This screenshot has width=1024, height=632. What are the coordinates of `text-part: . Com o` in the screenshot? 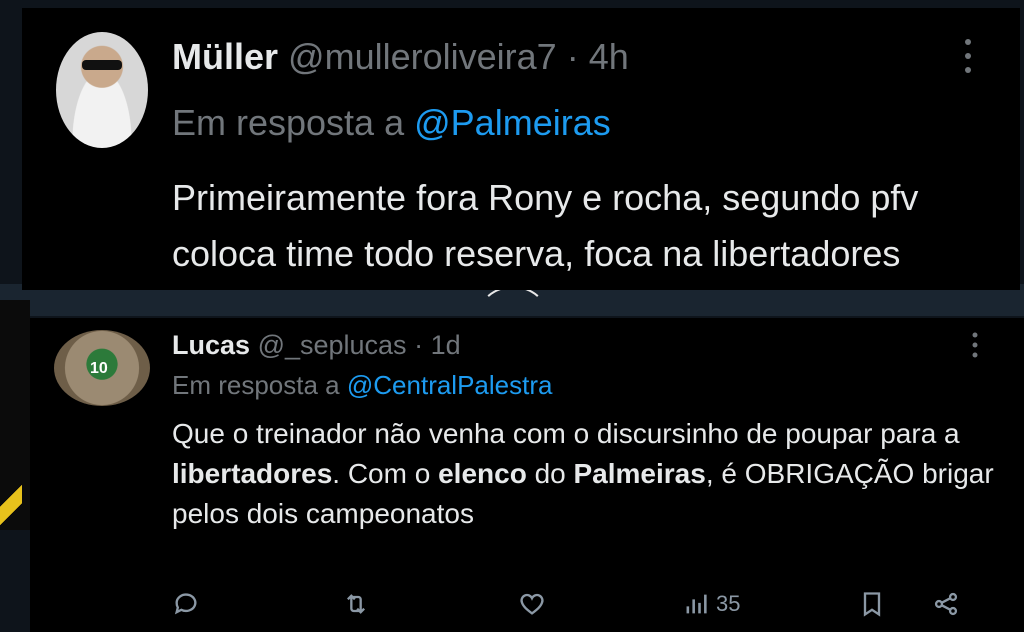 It's located at (385, 473).